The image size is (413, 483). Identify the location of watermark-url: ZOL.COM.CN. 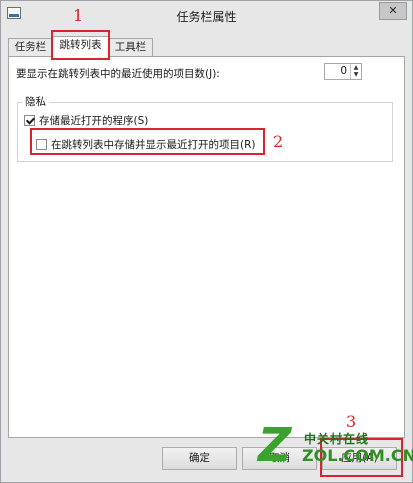
(357, 455).